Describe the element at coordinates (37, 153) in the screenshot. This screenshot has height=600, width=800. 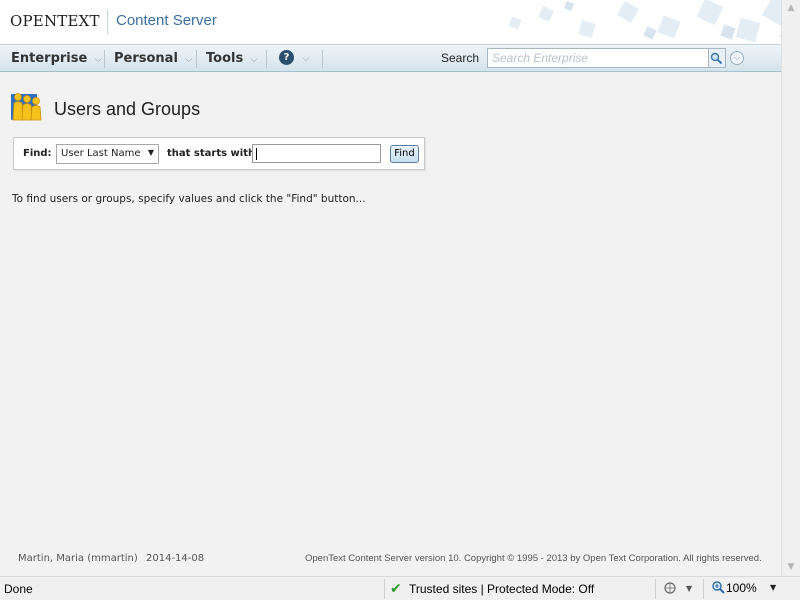
I see `find-label: Find:` at that location.